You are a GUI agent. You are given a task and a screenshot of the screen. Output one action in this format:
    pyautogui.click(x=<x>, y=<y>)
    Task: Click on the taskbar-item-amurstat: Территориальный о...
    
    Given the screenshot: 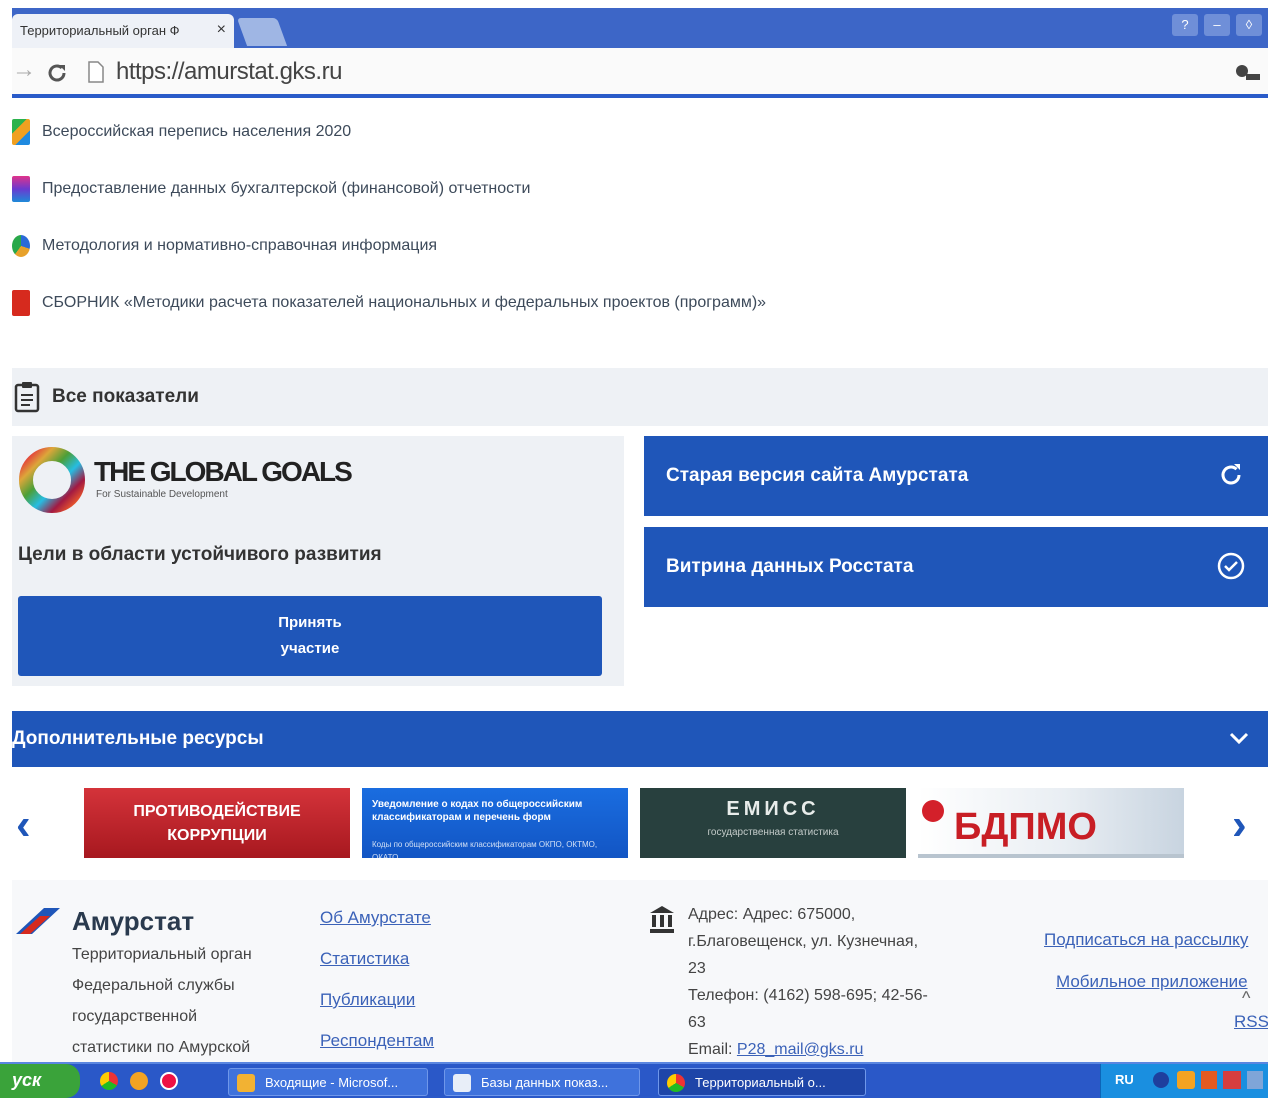 What is the action you would take?
    pyautogui.click(x=762, y=1082)
    